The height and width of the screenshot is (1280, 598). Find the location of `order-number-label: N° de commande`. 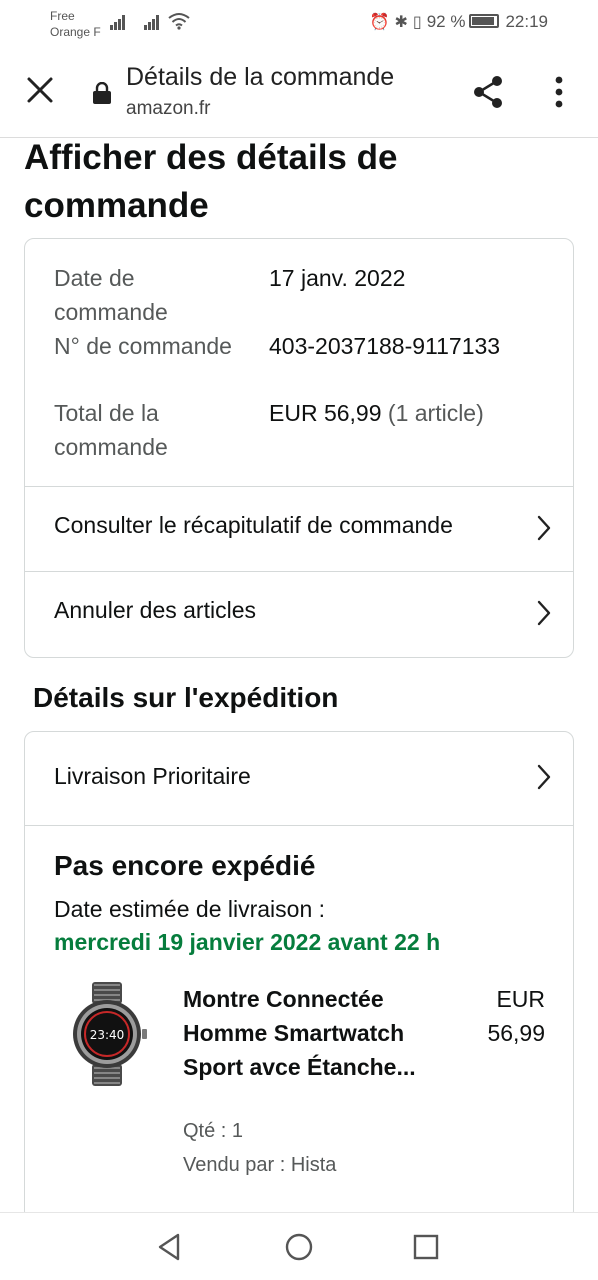

order-number-label: N° de commande is located at coordinates (143, 346).